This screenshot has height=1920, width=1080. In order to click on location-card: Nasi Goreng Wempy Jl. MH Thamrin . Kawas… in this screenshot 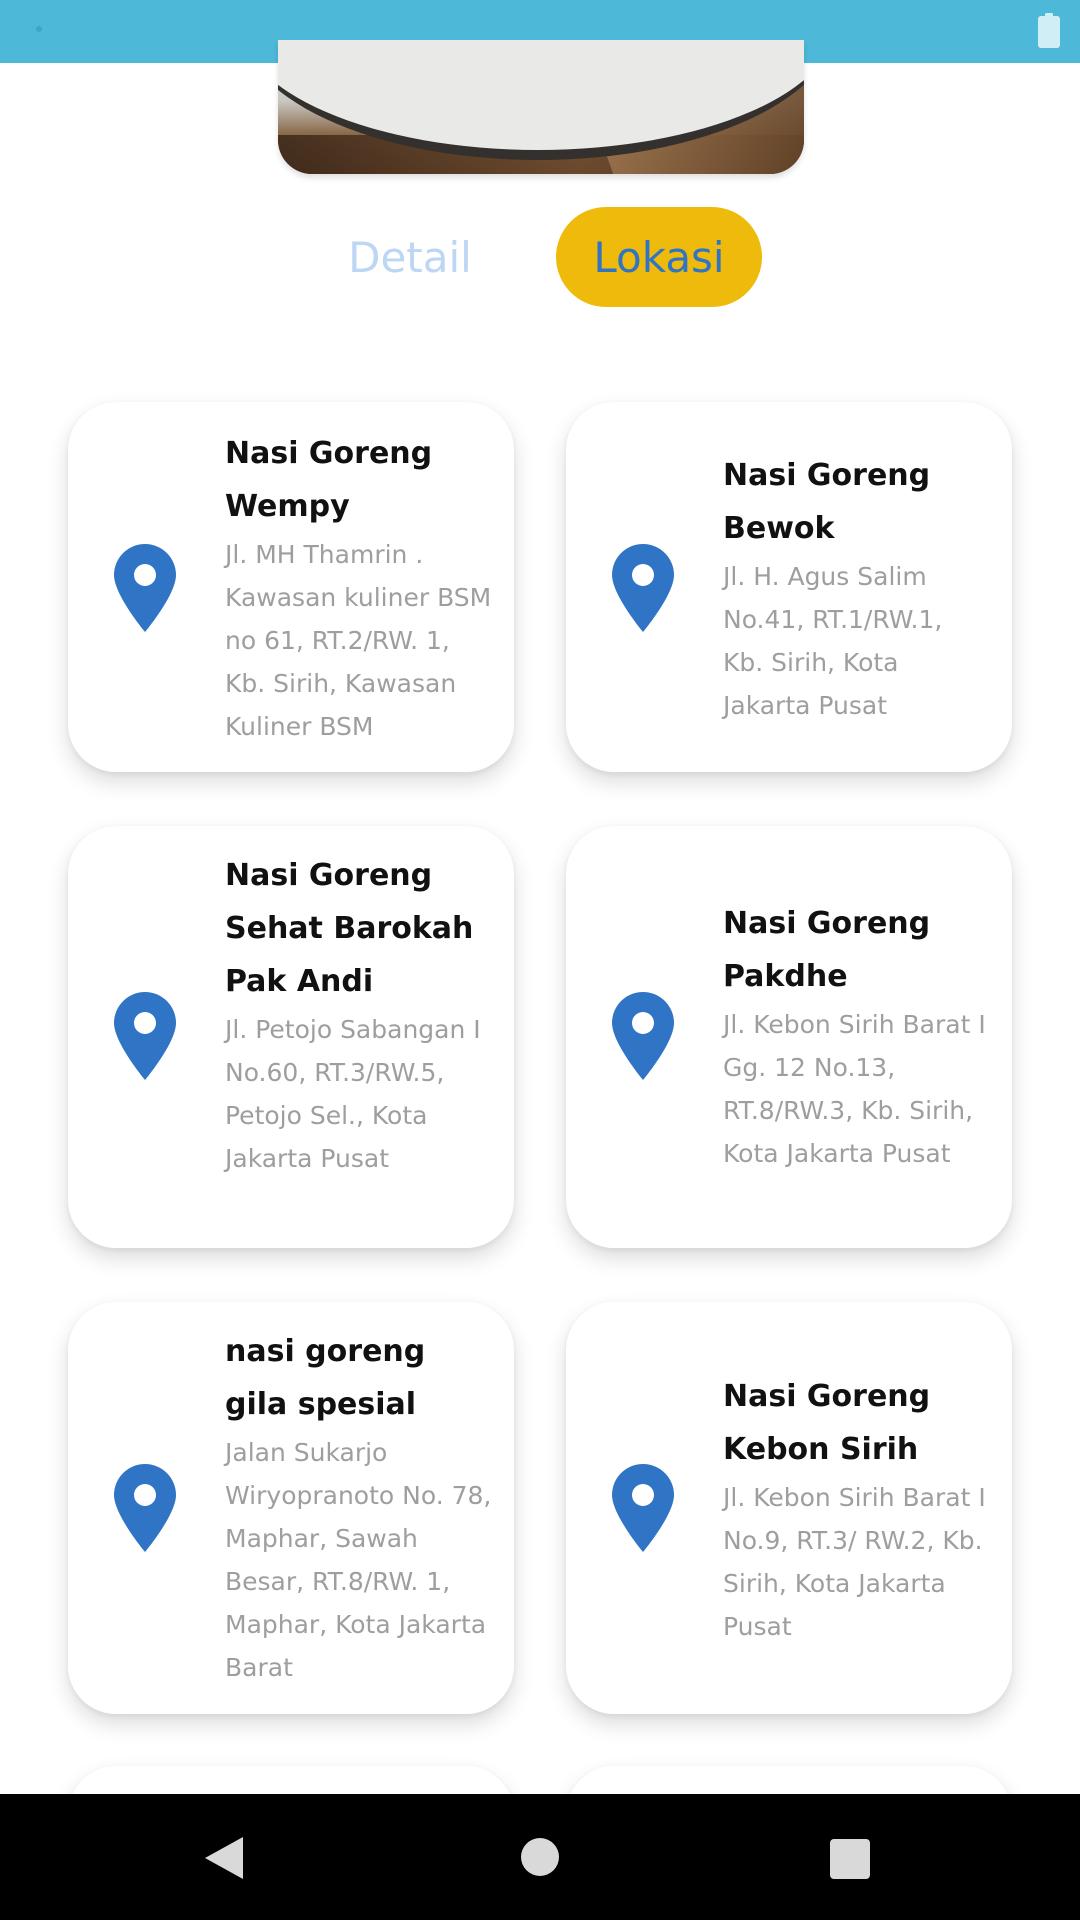, I will do `click(291, 587)`.